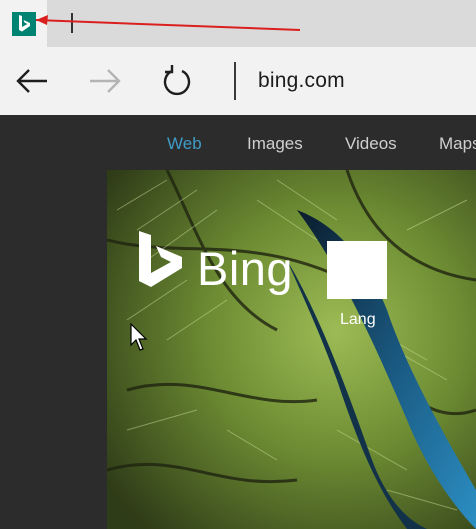  I want to click on nav-web: Web, so click(184, 144).